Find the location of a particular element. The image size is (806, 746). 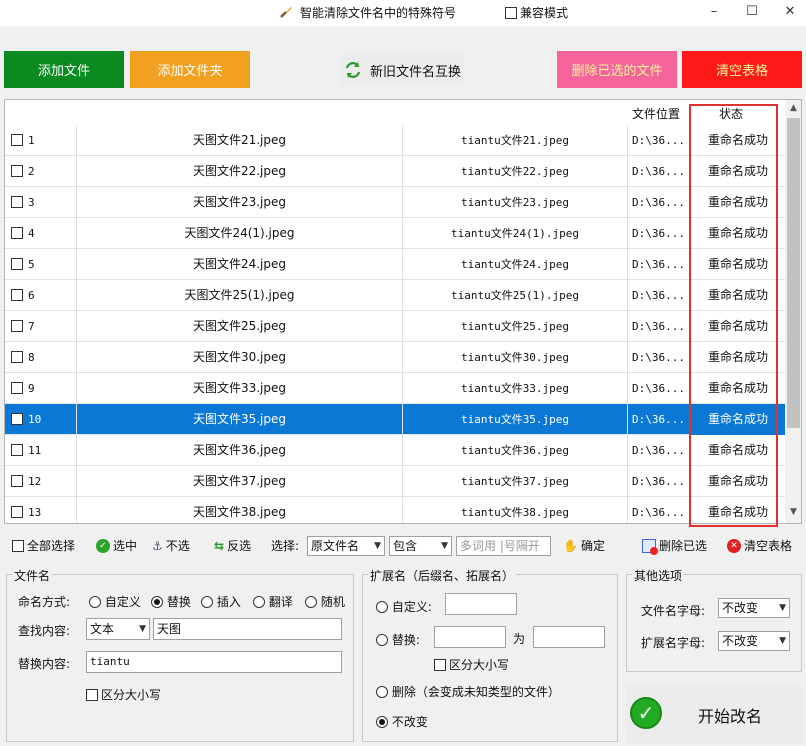

select-all-label: 全部选择 is located at coordinates (51, 546).